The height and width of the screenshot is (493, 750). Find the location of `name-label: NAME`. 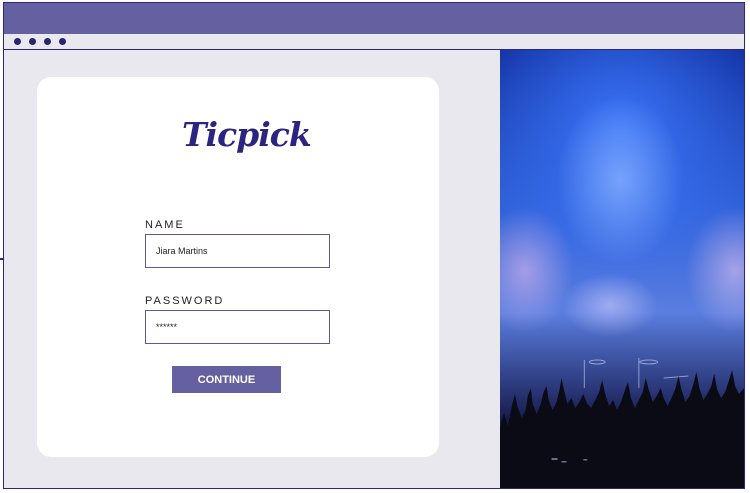

name-label: NAME is located at coordinates (165, 225).